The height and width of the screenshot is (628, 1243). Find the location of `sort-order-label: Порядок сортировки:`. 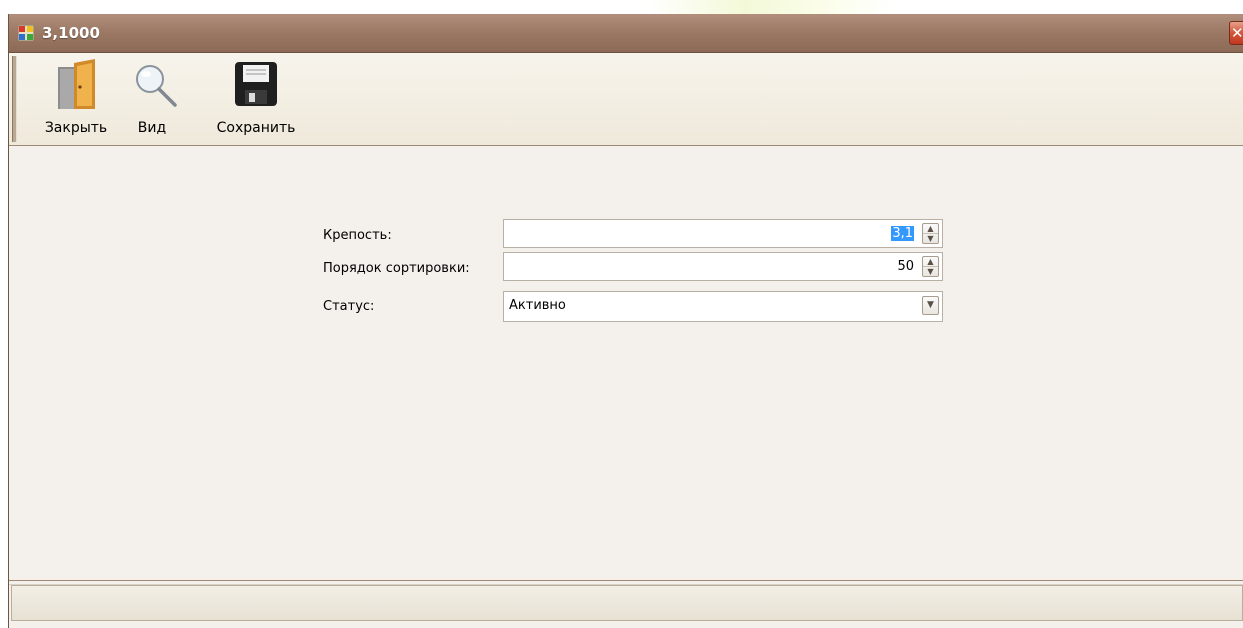

sort-order-label: Порядок сортировки: is located at coordinates (396, 268).